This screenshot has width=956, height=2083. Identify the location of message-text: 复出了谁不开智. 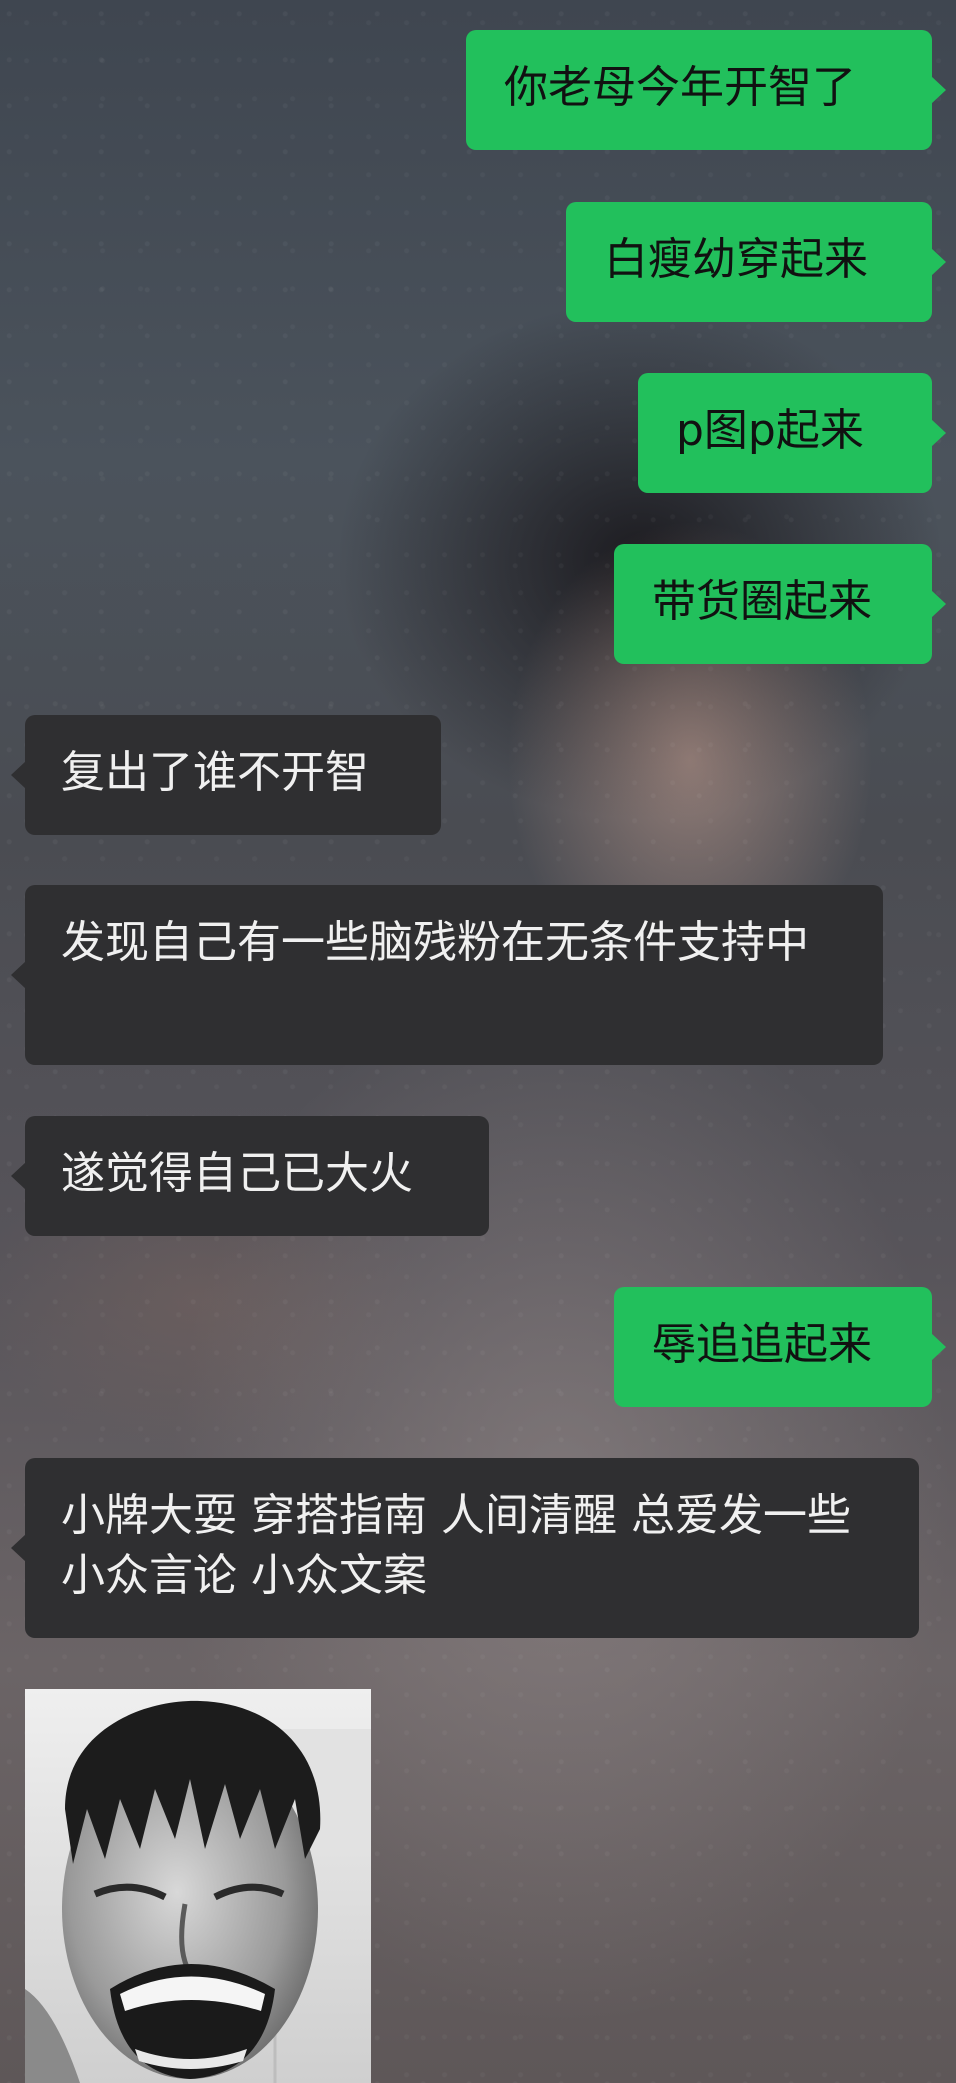
(215, 772).